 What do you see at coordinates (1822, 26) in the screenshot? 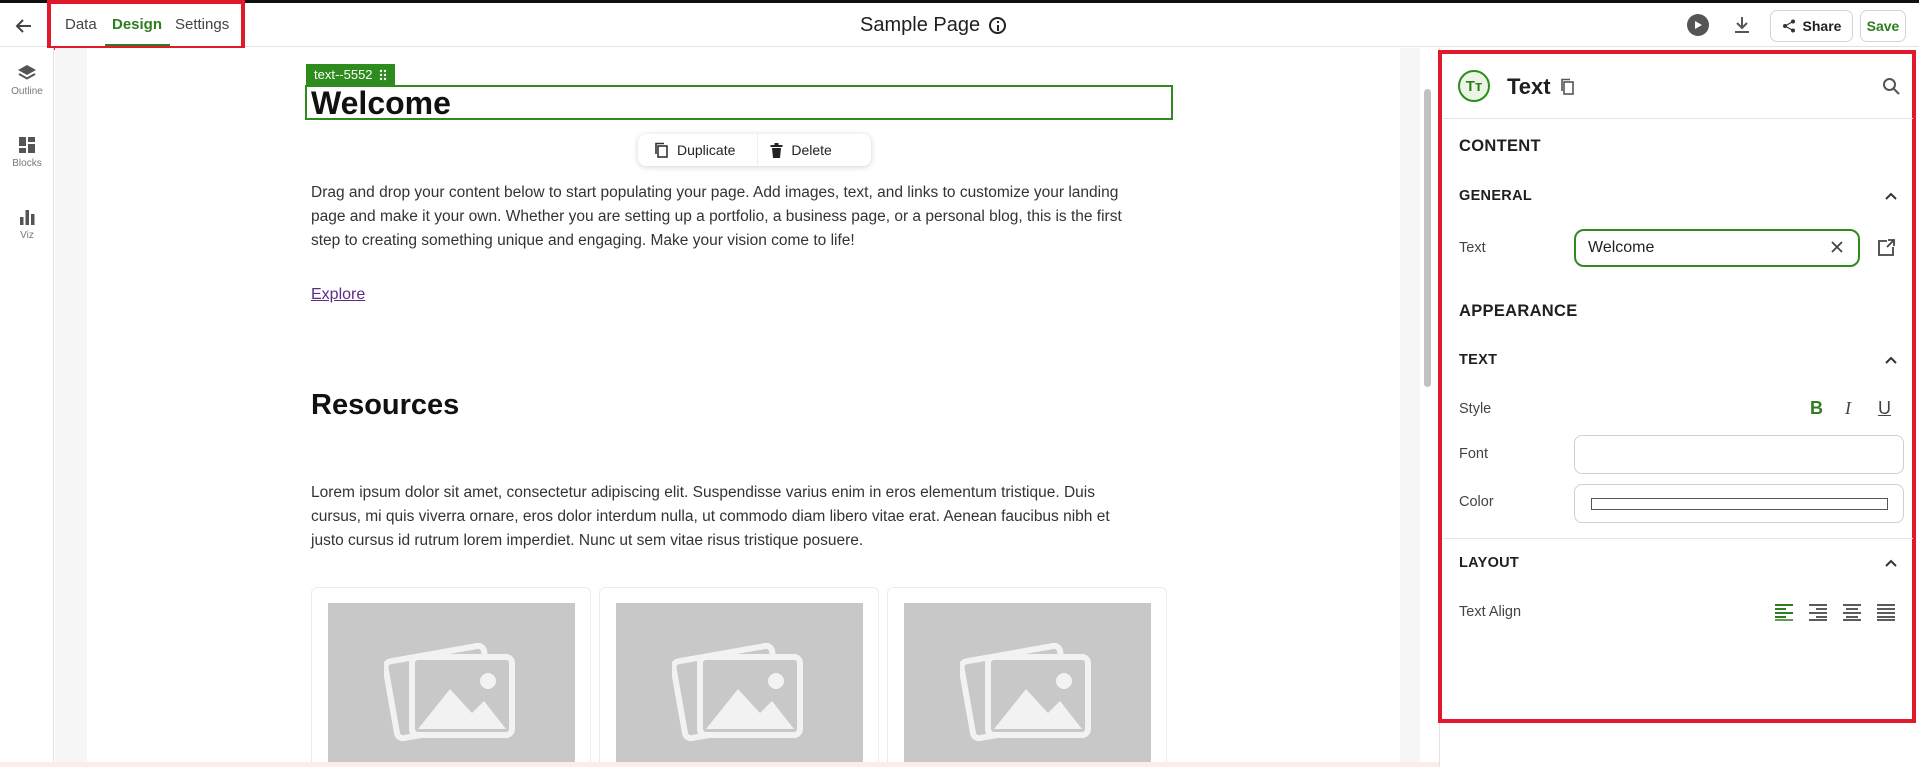
I see `share-label: Share` at bounding box center [1822, 26].